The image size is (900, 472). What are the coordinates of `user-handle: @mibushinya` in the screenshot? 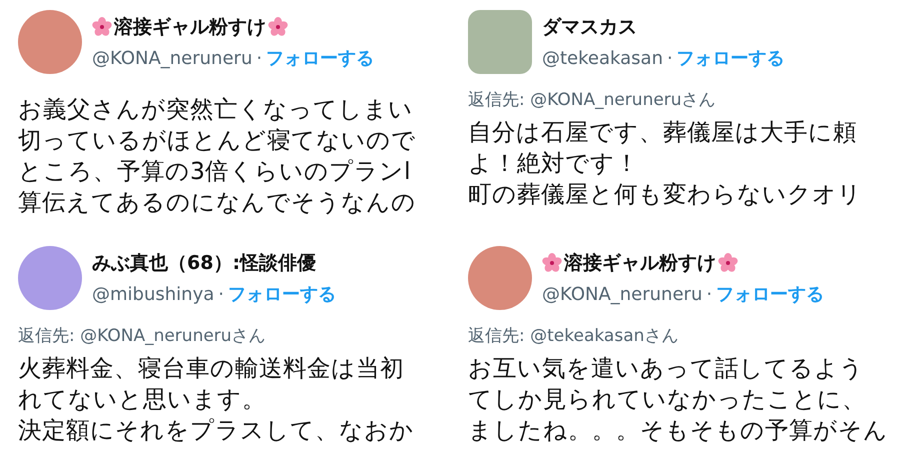 It's located at (153, 294).